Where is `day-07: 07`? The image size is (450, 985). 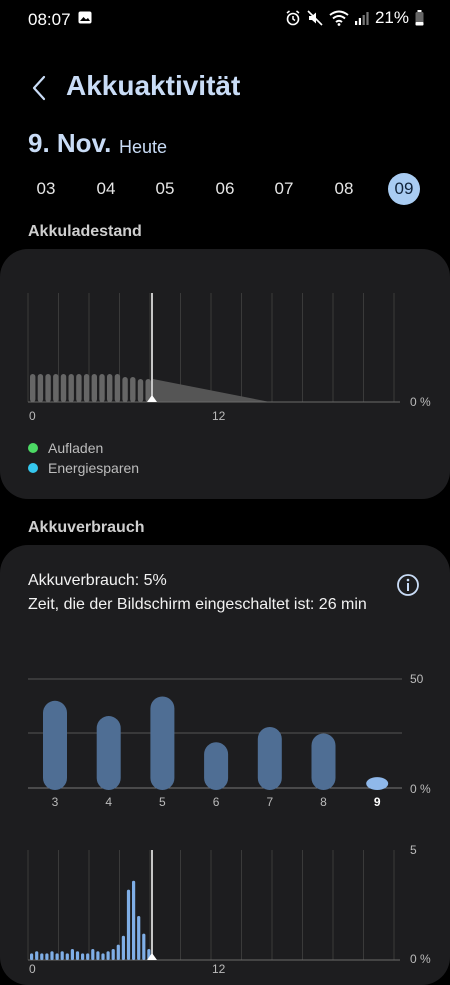 day-07: 07 is located at coordinates (284, 189).